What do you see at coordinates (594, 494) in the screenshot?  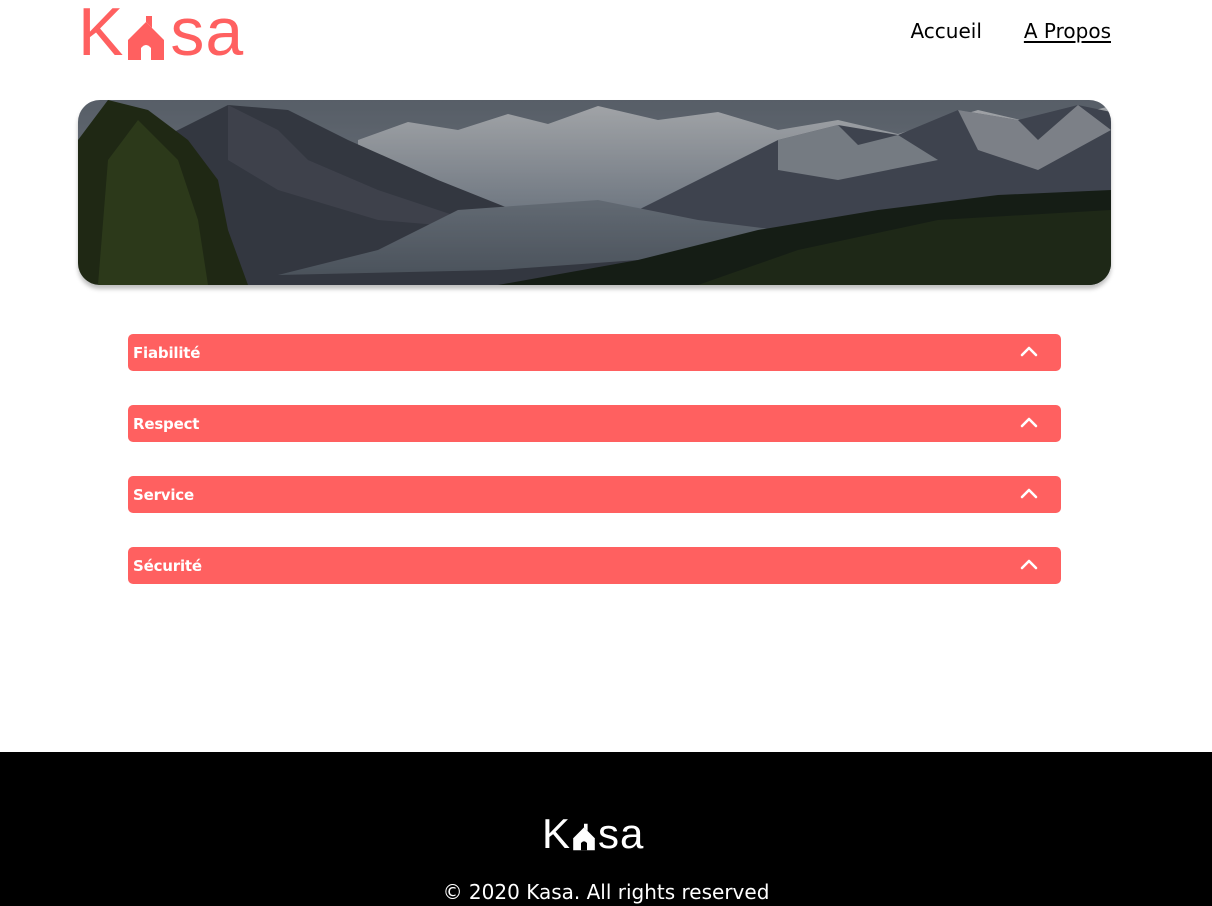 I see `collapse-service: Service` at bounding box center [594, 494].